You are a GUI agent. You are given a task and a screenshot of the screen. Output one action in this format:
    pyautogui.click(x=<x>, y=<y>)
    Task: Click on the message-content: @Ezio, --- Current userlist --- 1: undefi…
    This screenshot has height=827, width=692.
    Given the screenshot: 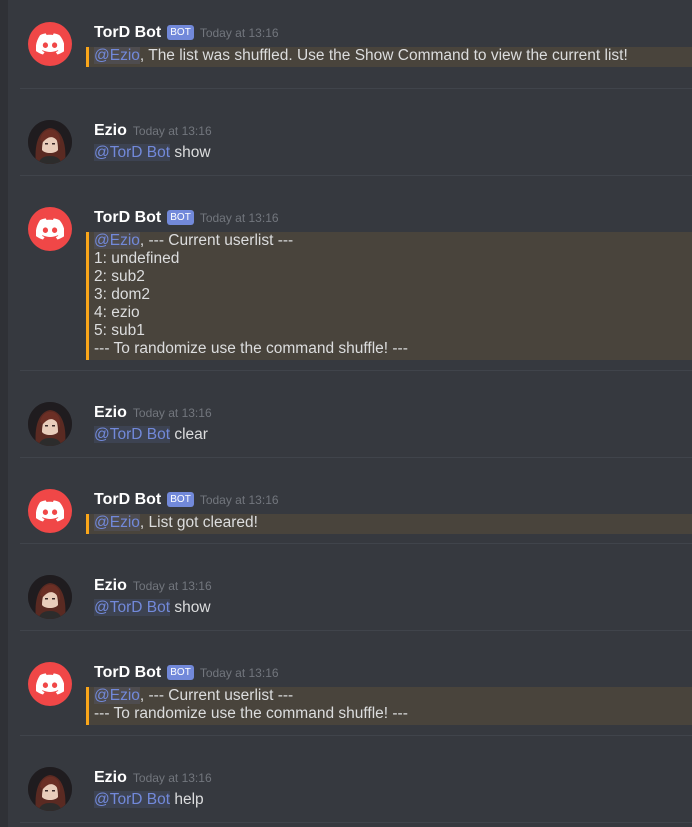 What is the action you would take?
    pyautogui.click(x=393, y=295)
    